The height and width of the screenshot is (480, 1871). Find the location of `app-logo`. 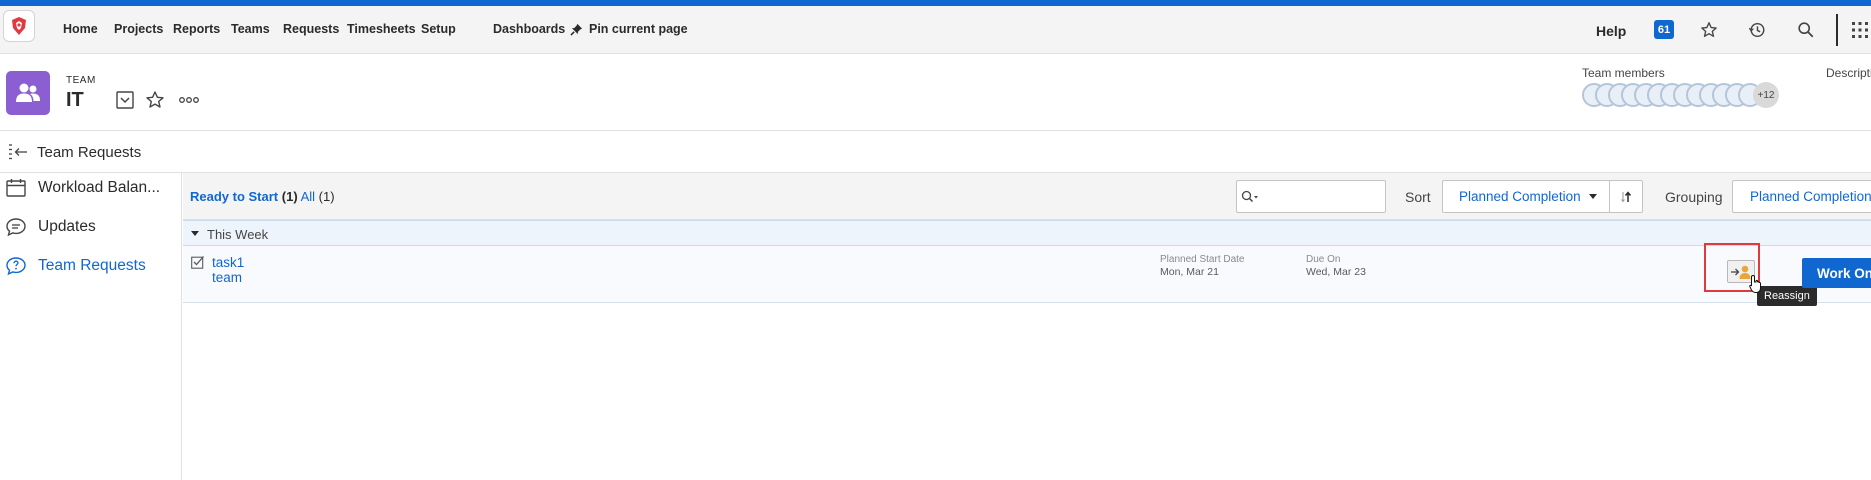

app-logo is located at coordinates (19, 26).